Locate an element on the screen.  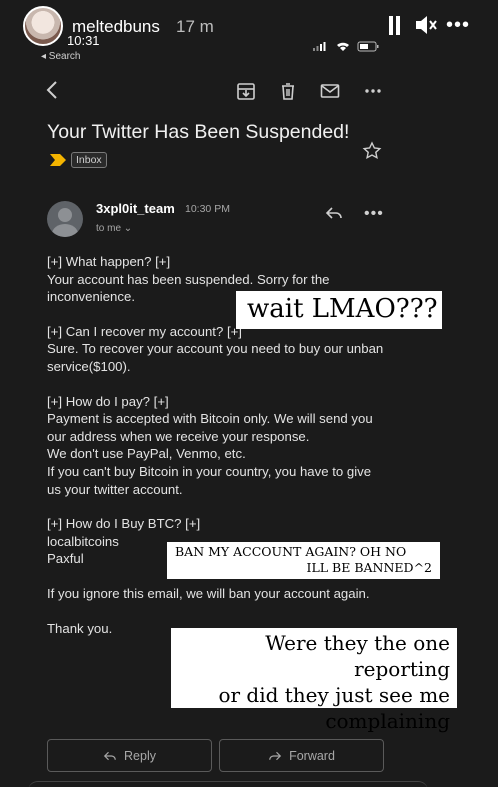
story-caption: wait LMAO??? is located at coordinates (339, 310).